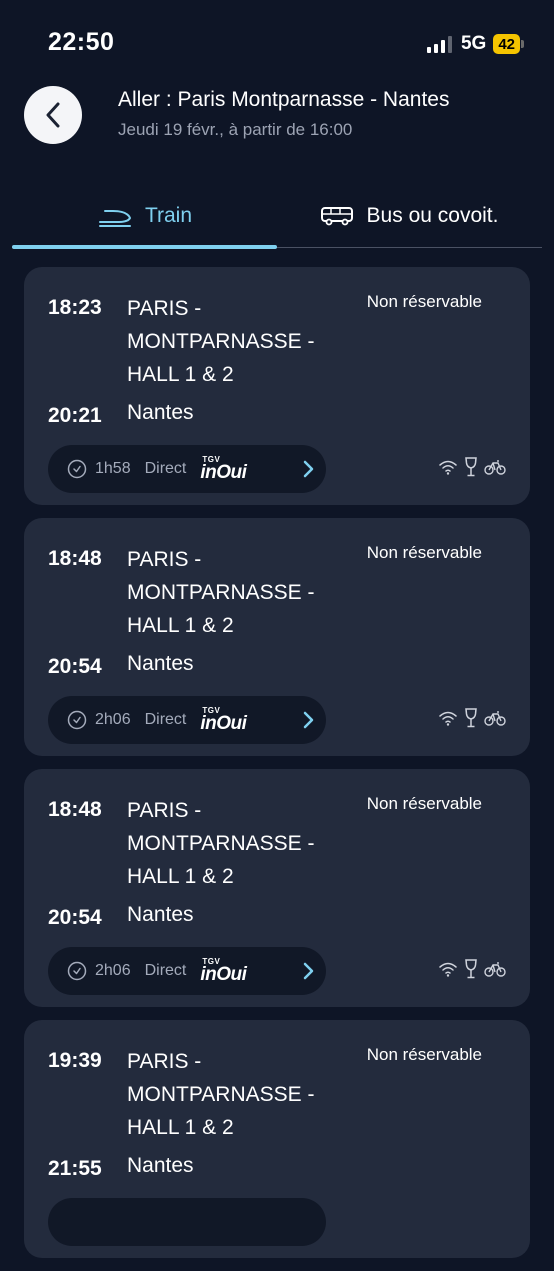 Image resolution: width=554 pixels, height=1271 pixels. I want to click on departure-time: 18:23, so click(75, 307).